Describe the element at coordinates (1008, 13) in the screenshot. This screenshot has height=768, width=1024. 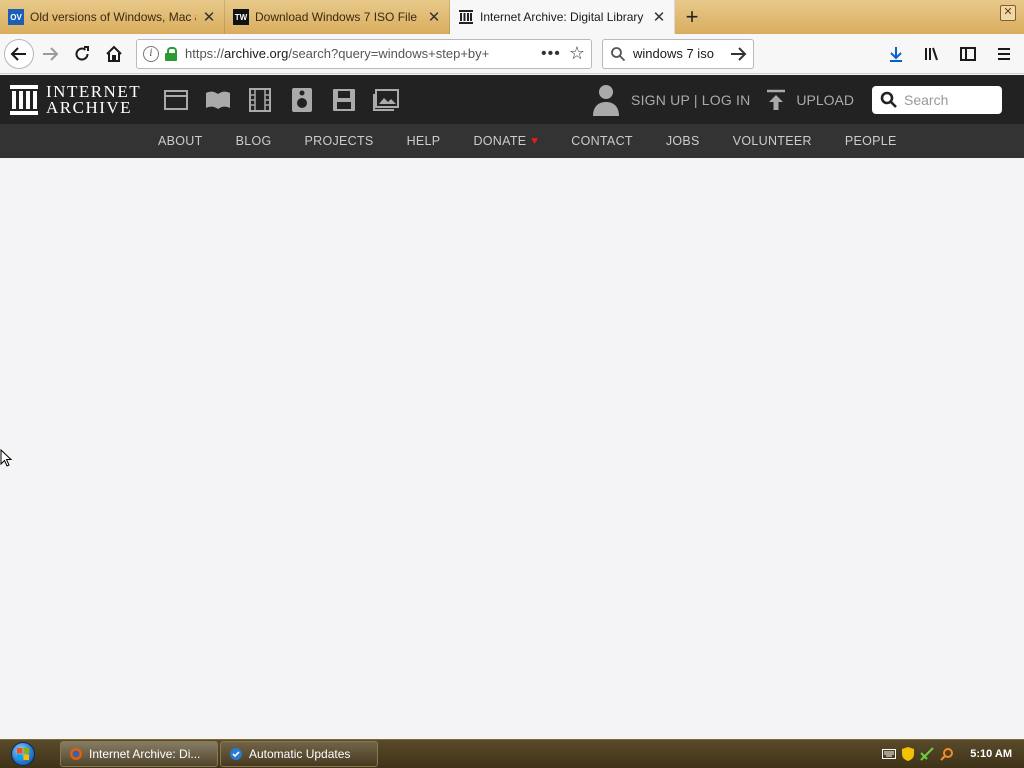
I see `window-close-button: ✕` at that location.